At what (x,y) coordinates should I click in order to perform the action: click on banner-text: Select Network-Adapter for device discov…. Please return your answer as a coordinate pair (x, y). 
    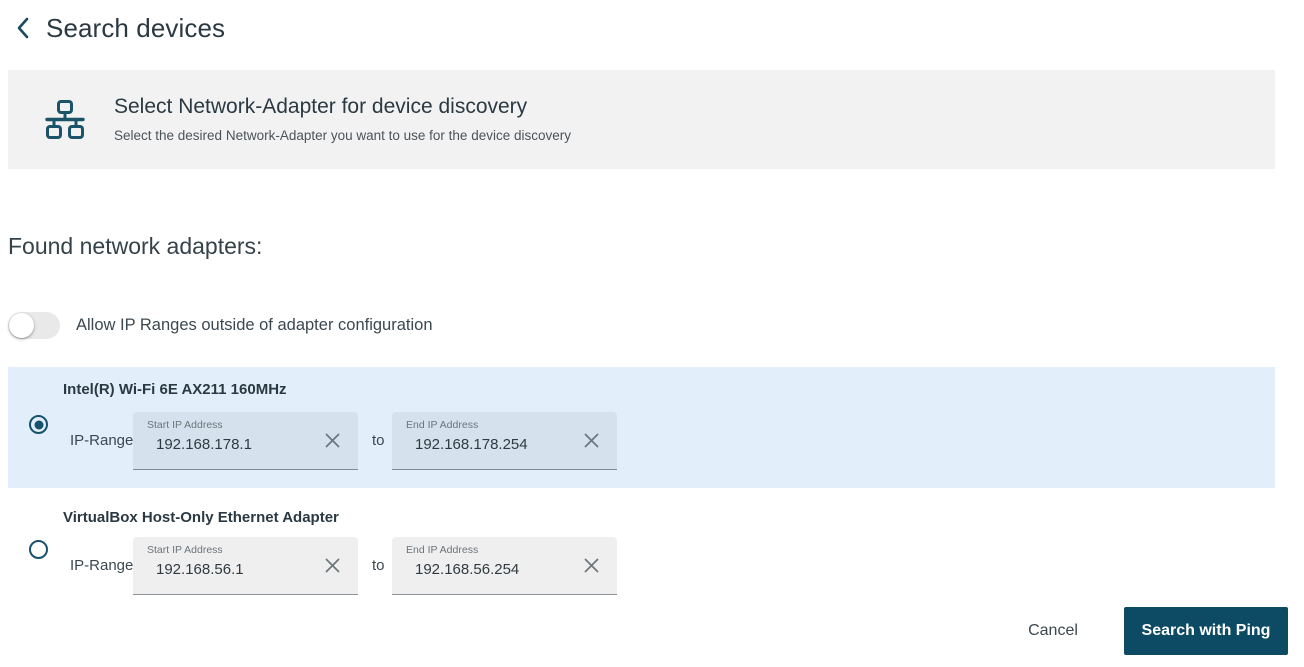
    Looking at the image, I should click on (342, 119).